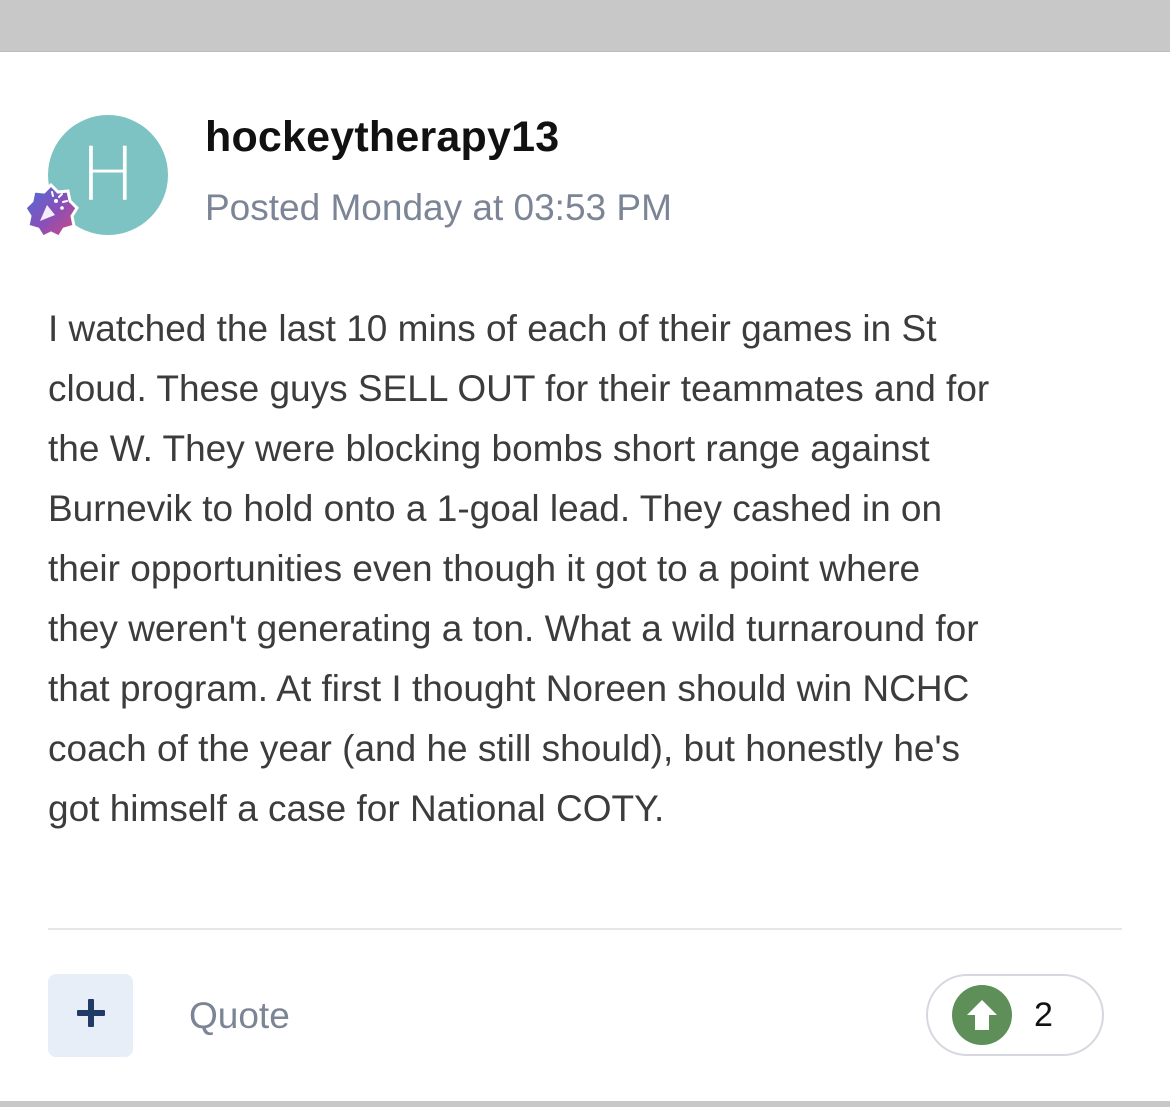 This screenshot has width=1170, height=1107. What do you see at coordinates (585, 26) in the screenshot?
I see `top-bar` at bounding box center [585, 26].